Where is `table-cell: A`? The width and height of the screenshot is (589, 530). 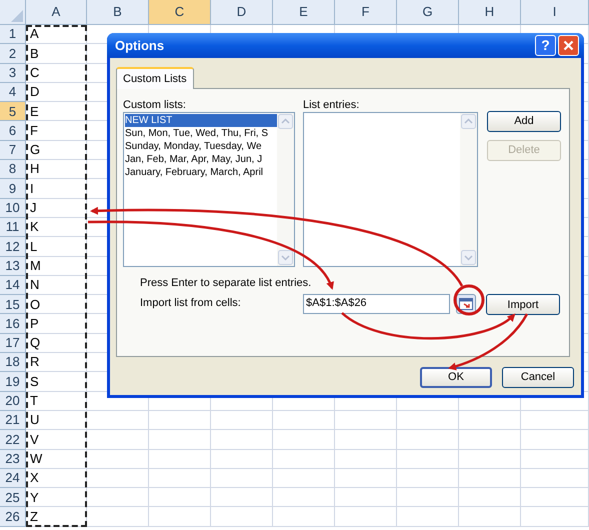 table-cell: A is located at coordinates (56, 34).